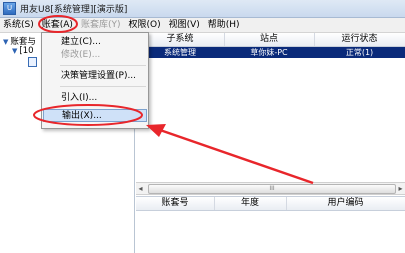 This screenshot has width=405, height=253. Describe the element at coordinates (236, 156) in the screenshot. I see `annotation-arrow-shaft` at that location.